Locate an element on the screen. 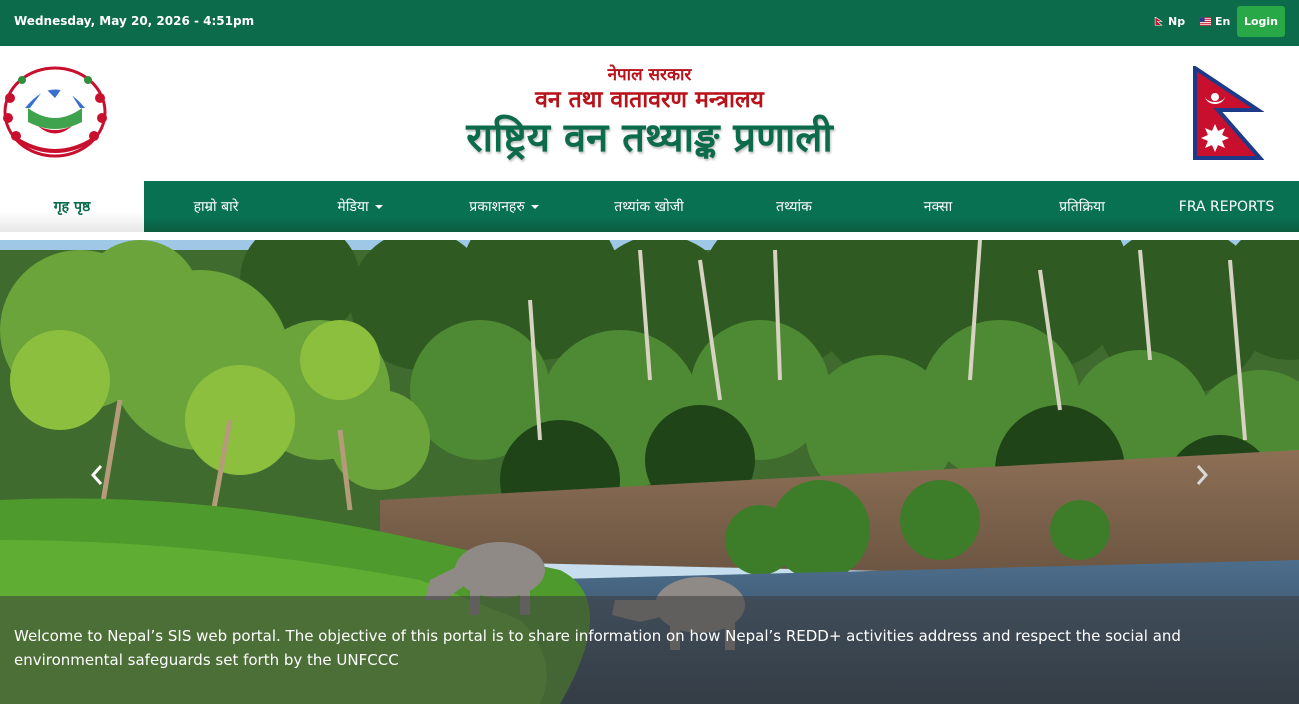 This screenshot has height=704, width=1299. government-title: नेपाल सरकार is located at coordinates (649, 75).